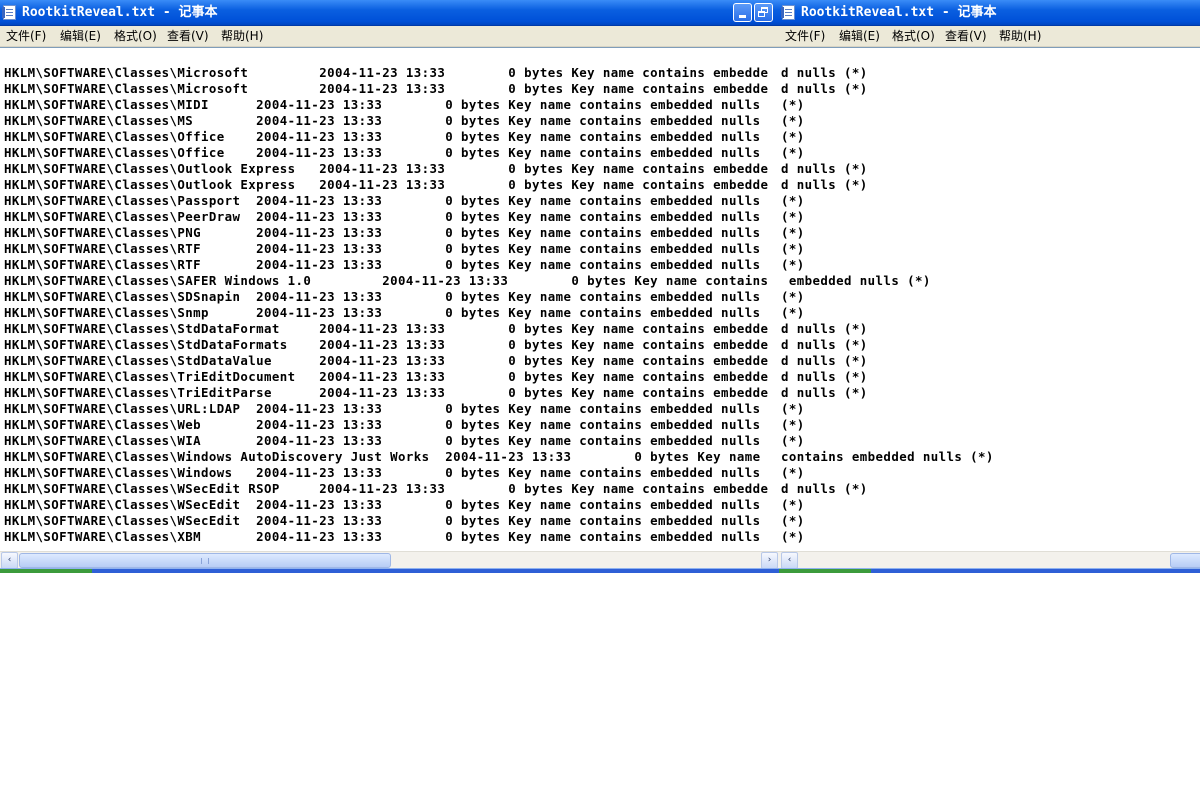  What do you see at coordinates (742, 12) in the screenshot?
I see `minimize-button` at bounding box center [742, 12].